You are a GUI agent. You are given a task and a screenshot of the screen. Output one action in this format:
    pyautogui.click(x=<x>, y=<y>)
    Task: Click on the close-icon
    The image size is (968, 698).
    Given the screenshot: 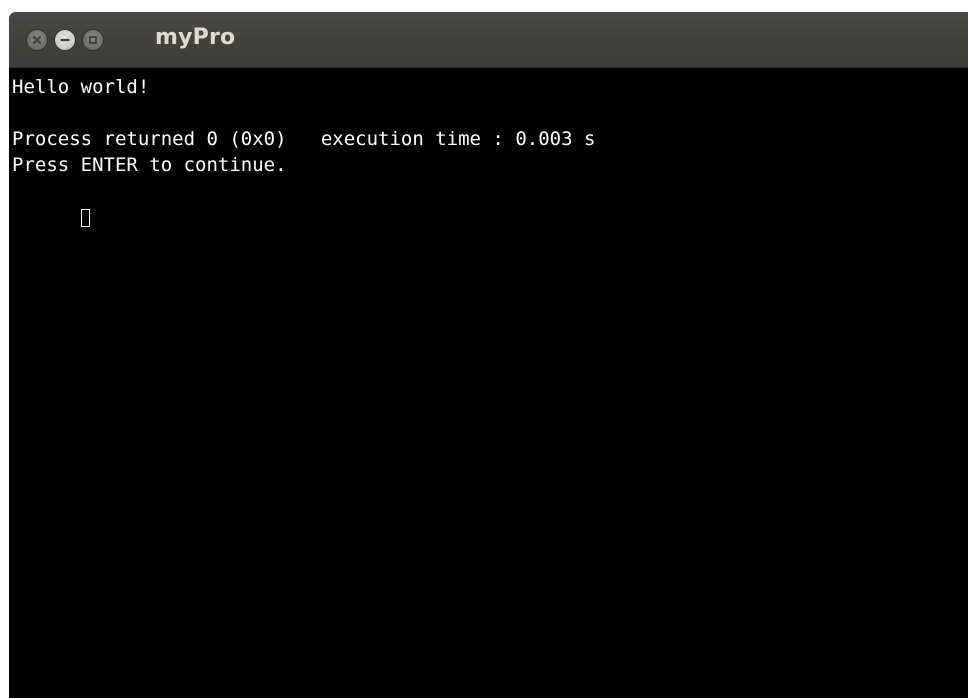 What is the action you would take?
    pyautogui.click(x=37, y=40)
    